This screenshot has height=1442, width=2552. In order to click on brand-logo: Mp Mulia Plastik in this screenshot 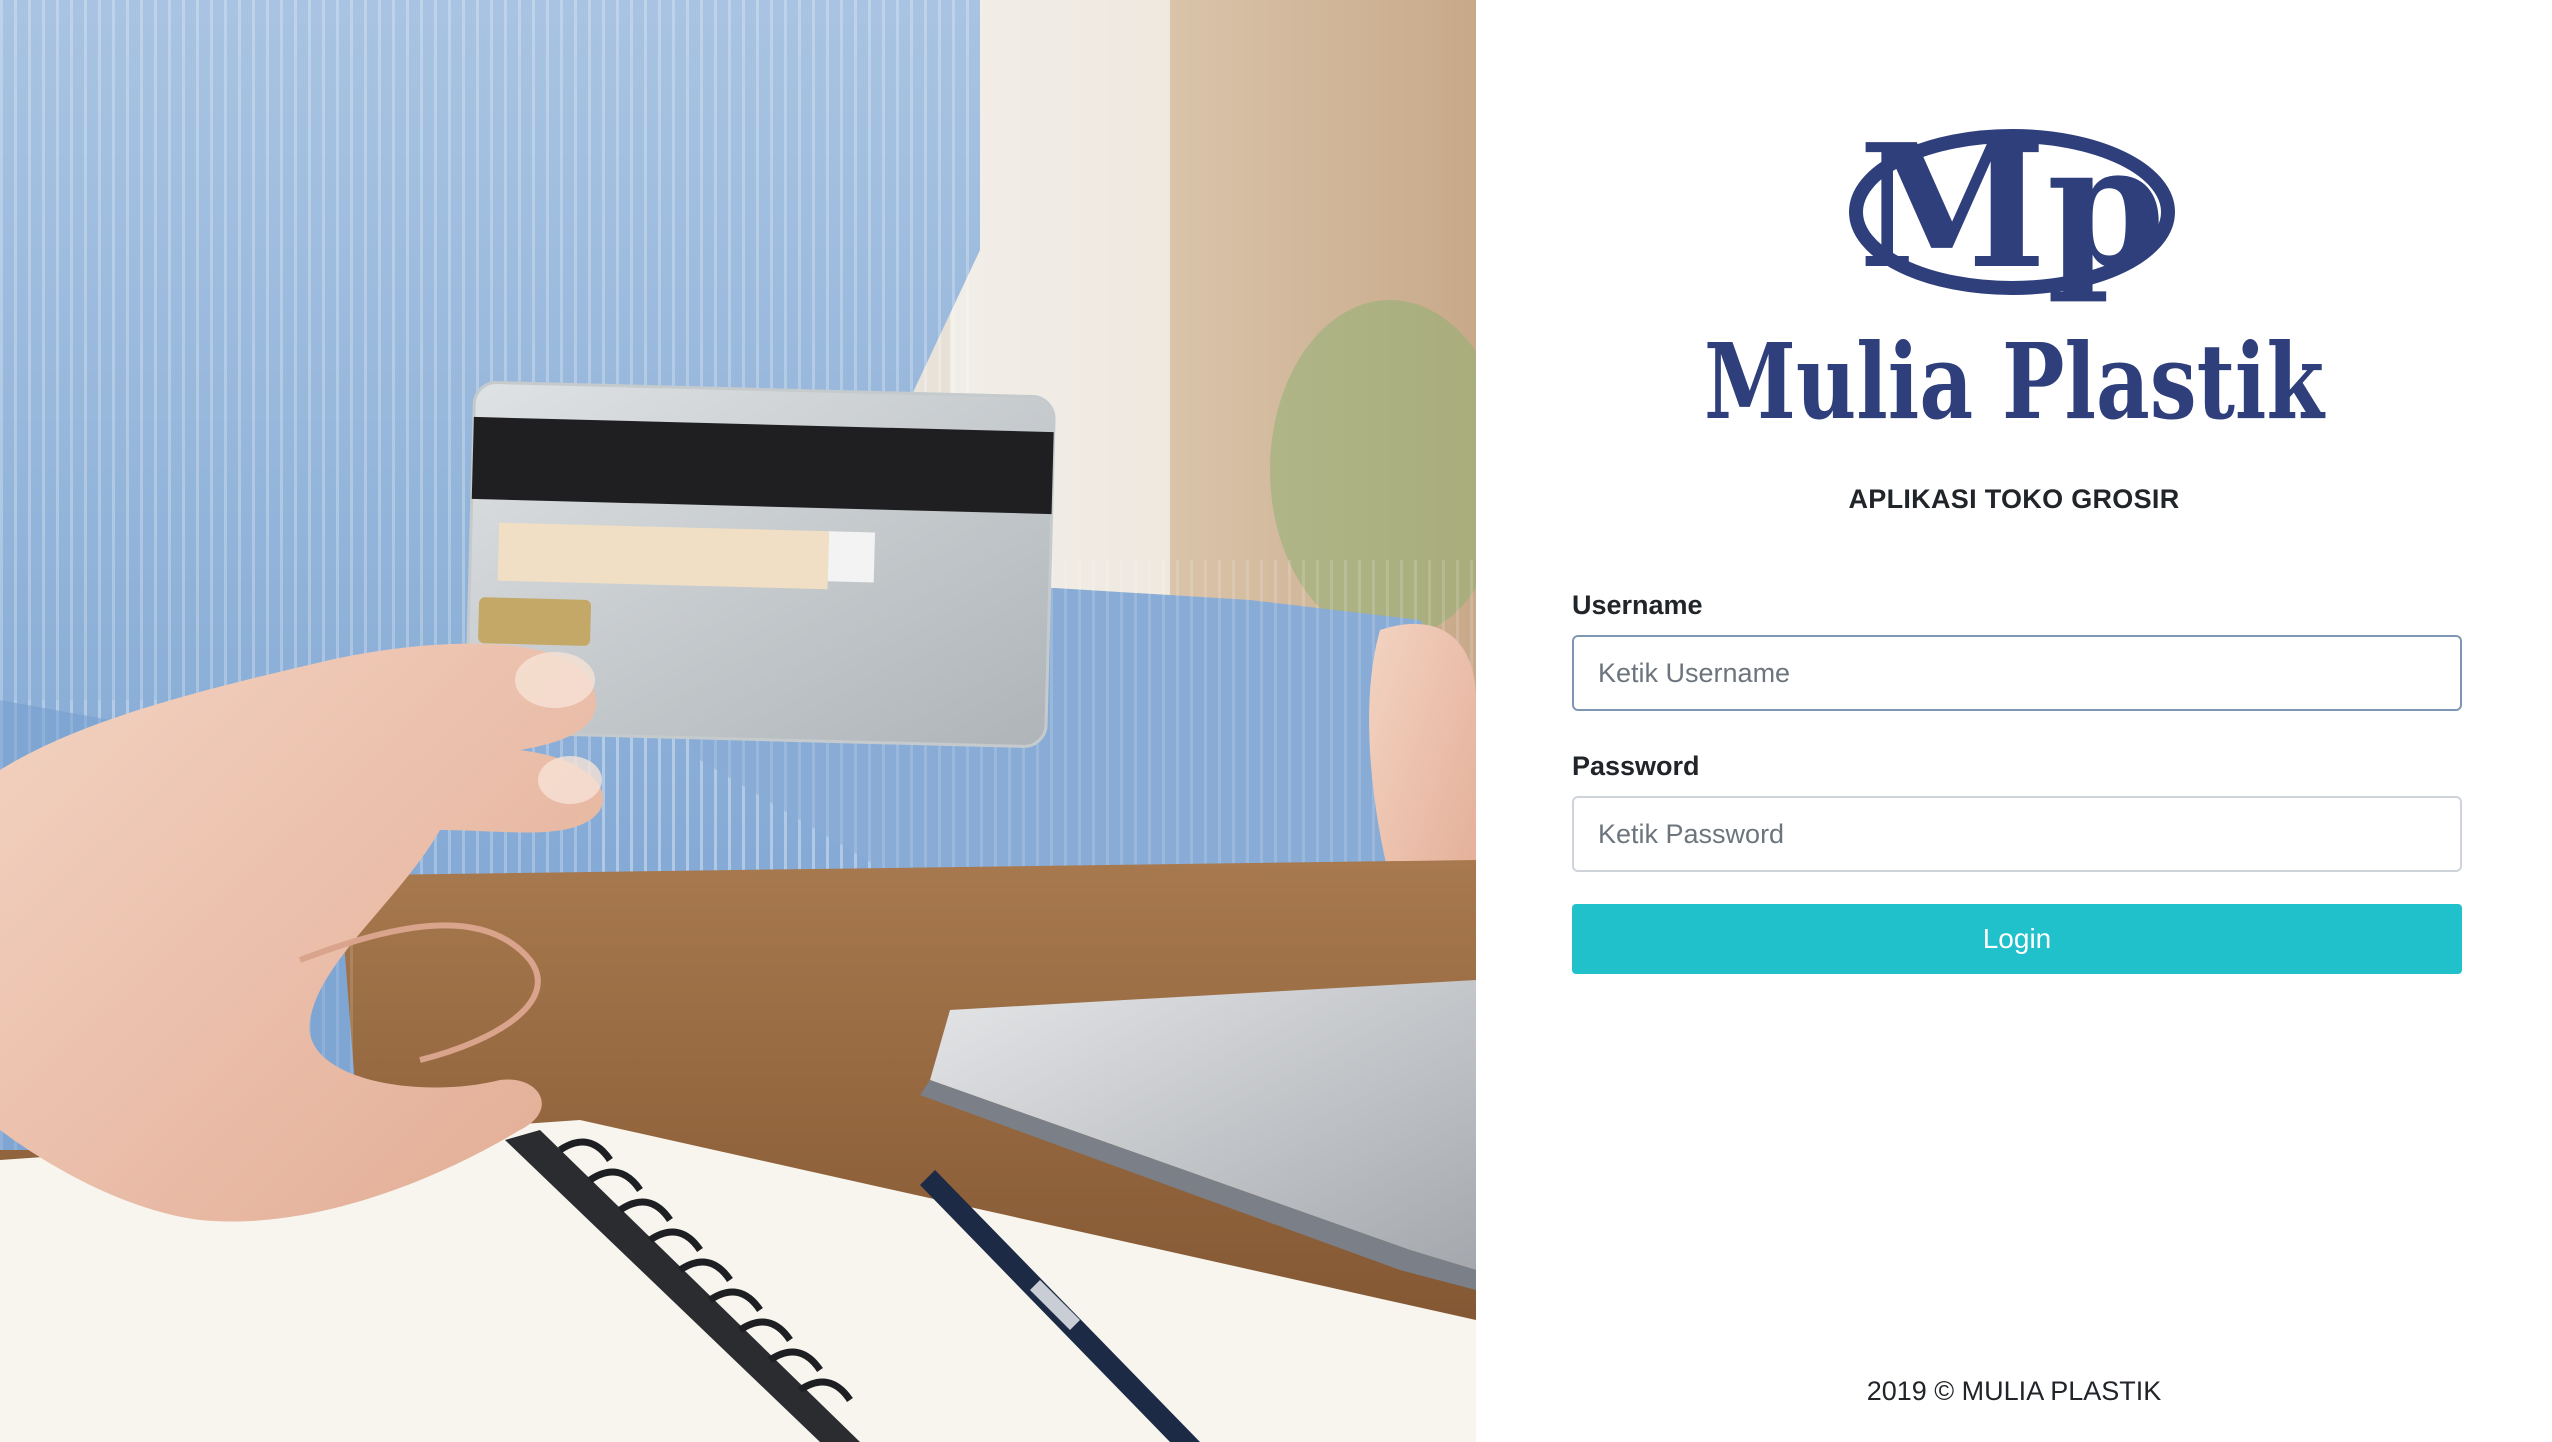, I will do `click(2014, 270)`.